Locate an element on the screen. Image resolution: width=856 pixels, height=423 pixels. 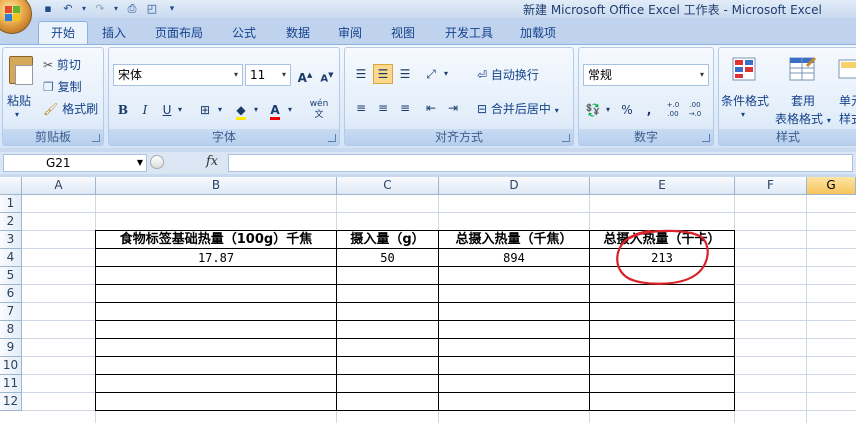
column-header-f: F is located at coordinates (771, 186).